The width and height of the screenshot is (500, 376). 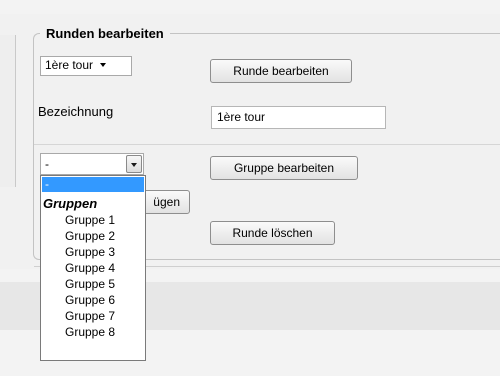 What do you see at coordinates (93, 184) in the screenshot?
I see `dropdown-option-selected: -` at bounding box center [93, 184].